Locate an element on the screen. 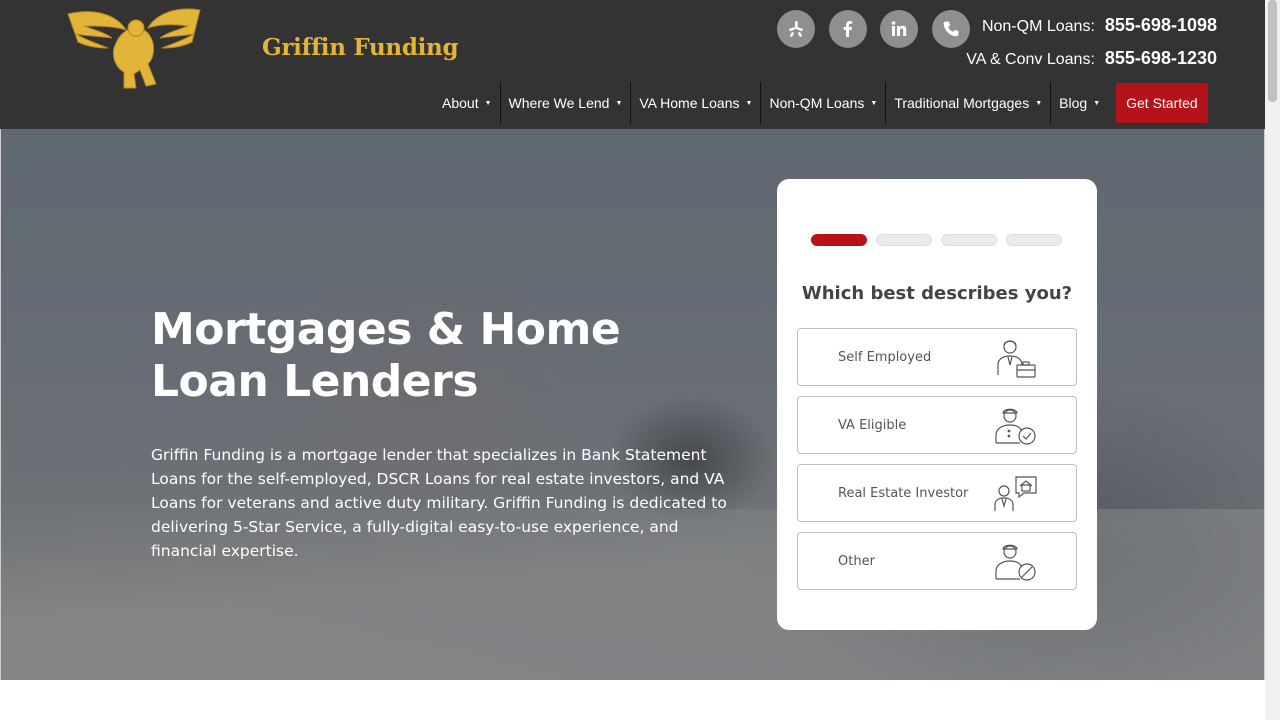 Image resolution: width=1280 pixels, height=720 pixels. phone-label: VA & Conv Loans: is located at coordinates (1030, 59).